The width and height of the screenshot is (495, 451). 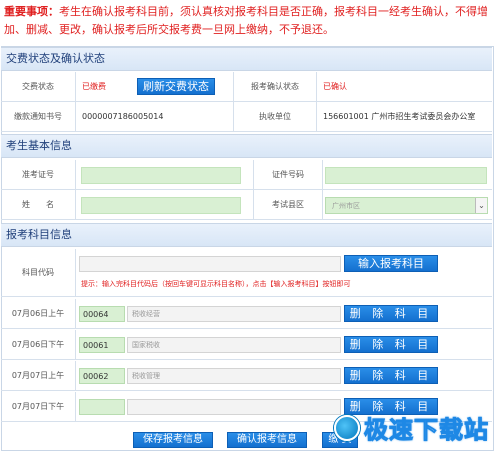 I want to click on subject-row: 07月06日下午 00061 国家税收 删 除 科 目, so click(x=246, y=345).